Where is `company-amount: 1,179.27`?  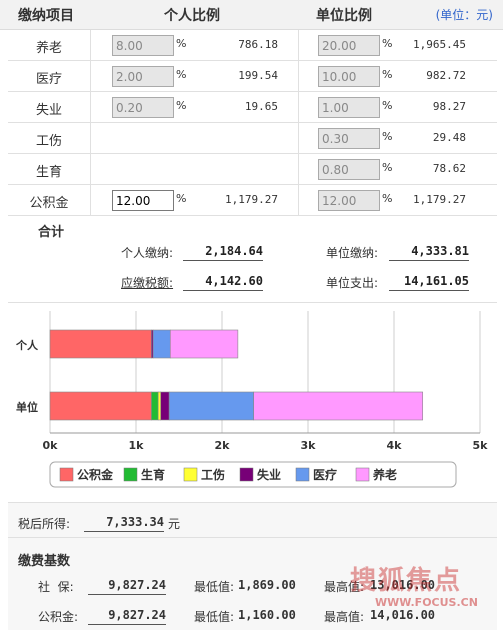
company-amount: 1,179.27 is located at coordinates (439, 199).